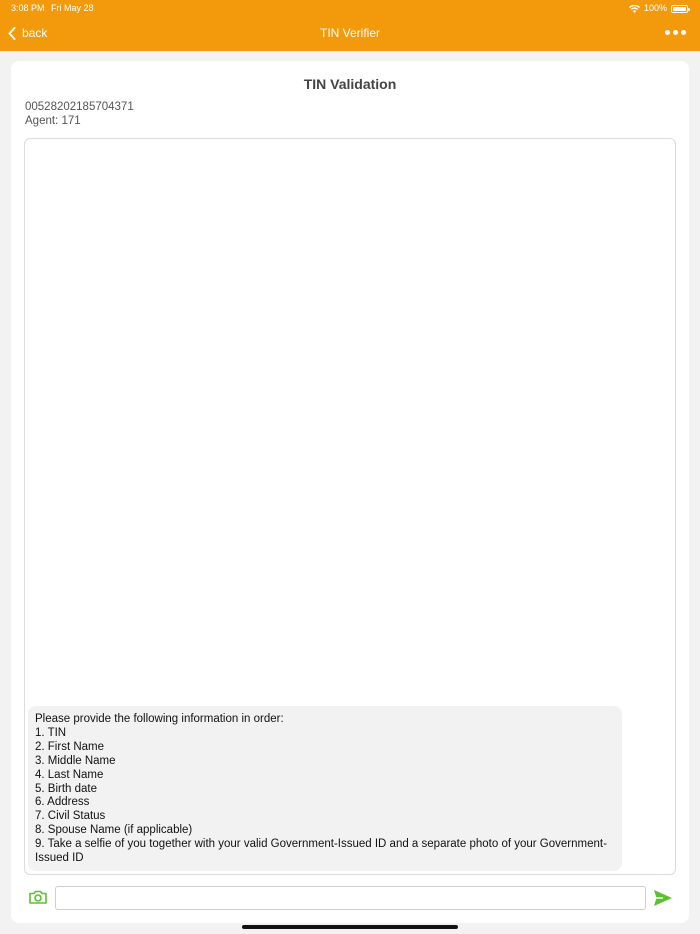 The height and width of the screenshot is (934, 700). Describe the element at coordinates (66, 788) in the screenshot. I see `message-line: 5. Birth date` at that location.